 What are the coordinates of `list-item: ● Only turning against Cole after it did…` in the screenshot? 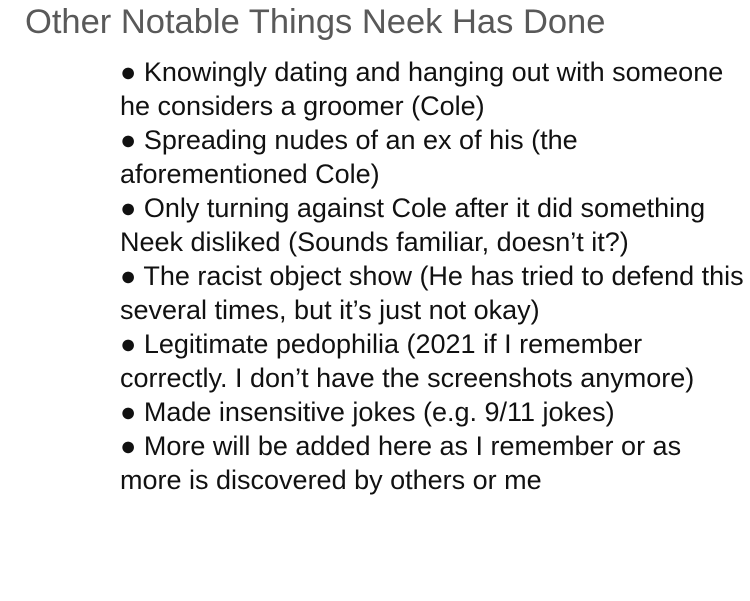 It's located at (432, 225).